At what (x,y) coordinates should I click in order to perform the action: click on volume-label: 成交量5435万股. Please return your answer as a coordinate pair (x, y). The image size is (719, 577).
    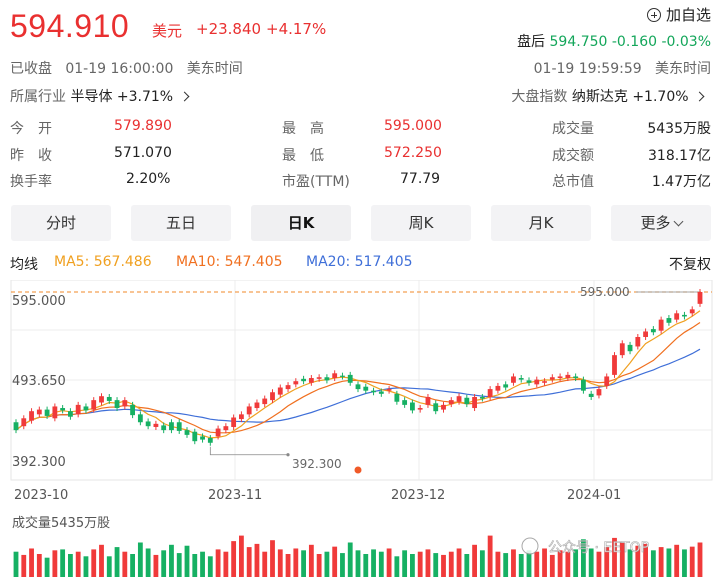
    Looking at the image, I should click on (61, 523).